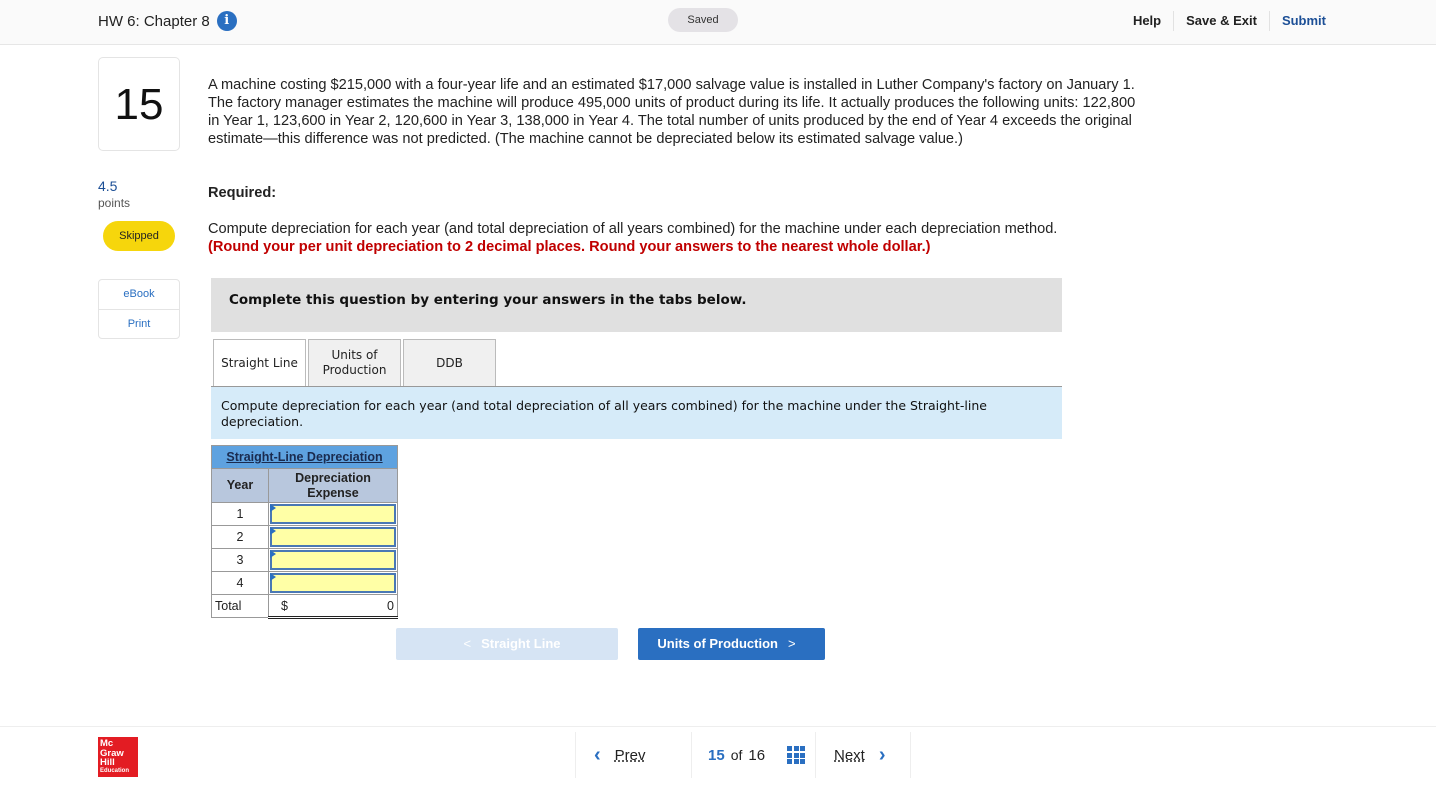  What do you see at coordinates (242, 193) in the screenshot?
I see `required-heading: Required:` at bounding box center [242, 193].